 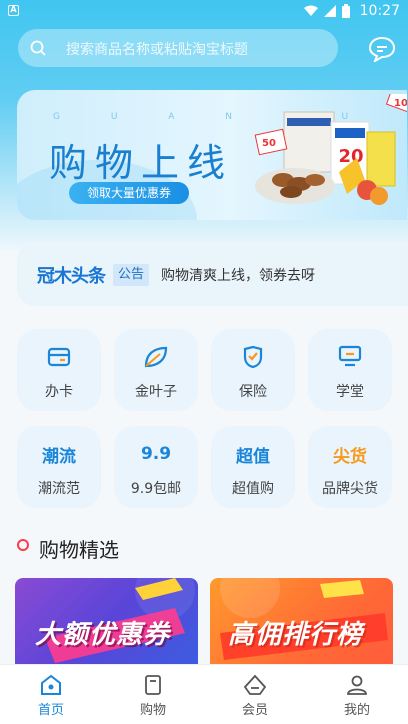 I want to click on grid-item-label: 潮流范, so click(x=59, y=489).